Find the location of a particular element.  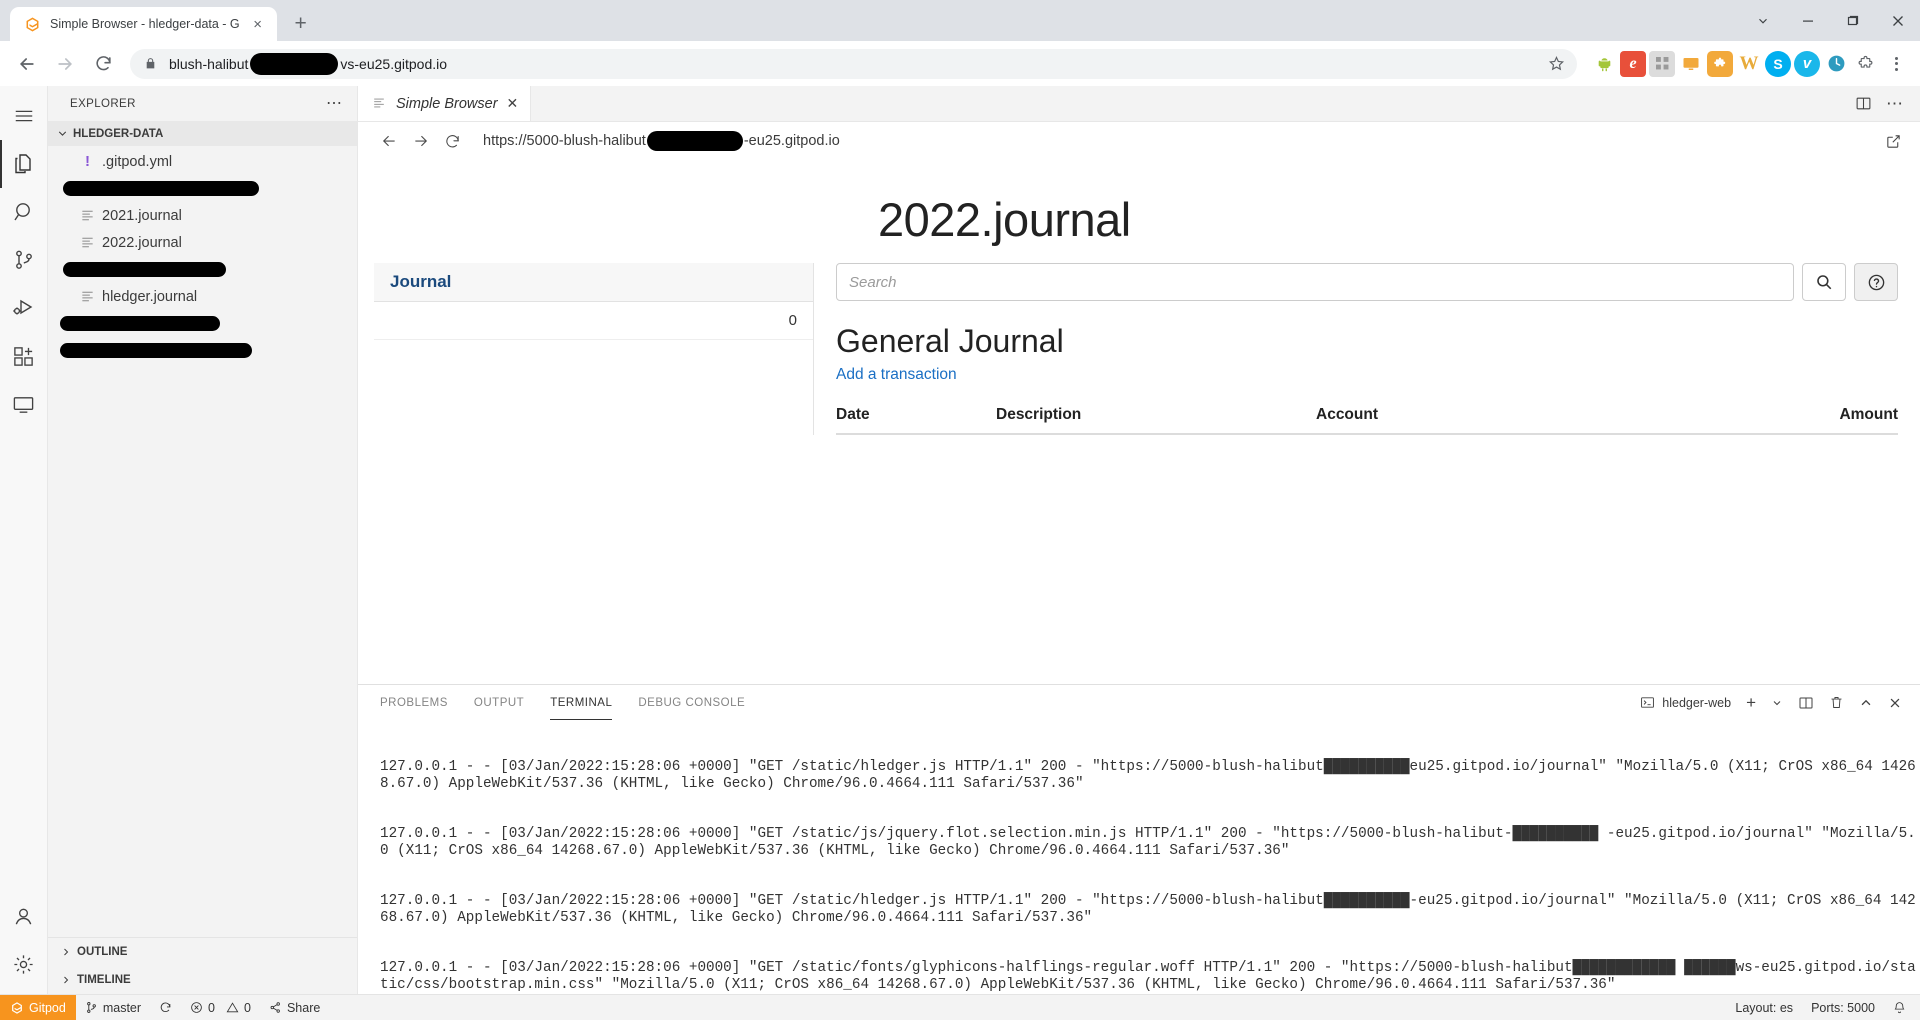

file-label: .gitpod.yml is located at coordinates (137, 161).